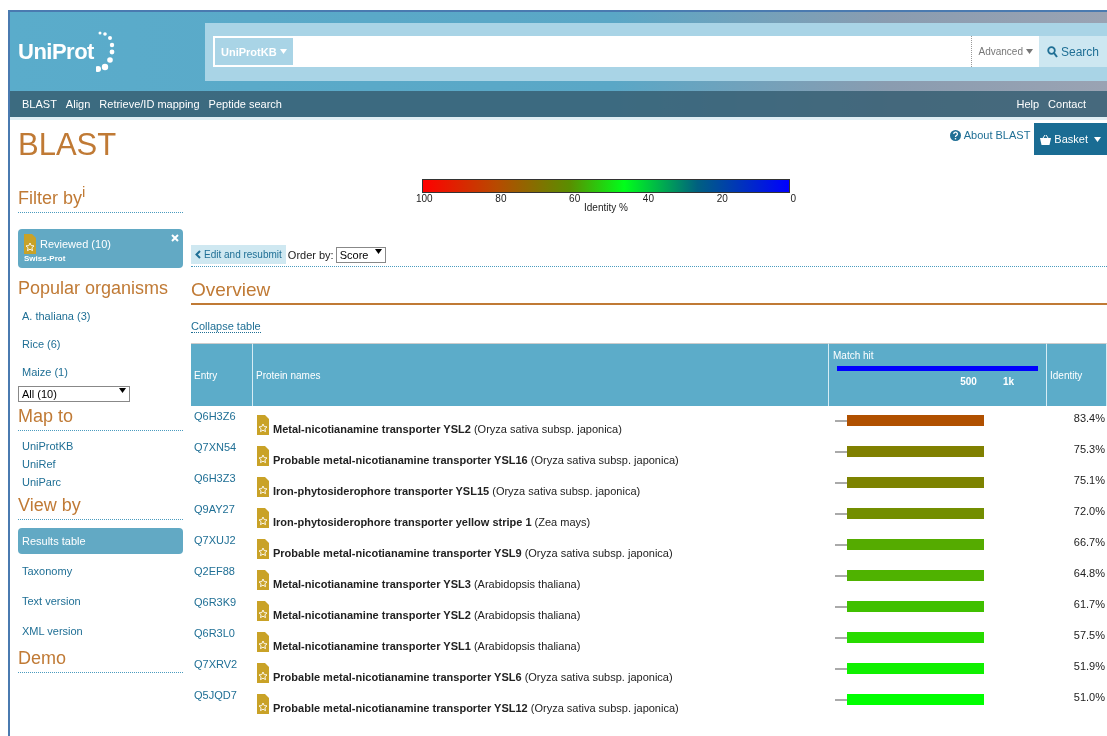 This screenshot has height=736, width=1107. I want to click on legend-tick: 20, so click(722, 198).